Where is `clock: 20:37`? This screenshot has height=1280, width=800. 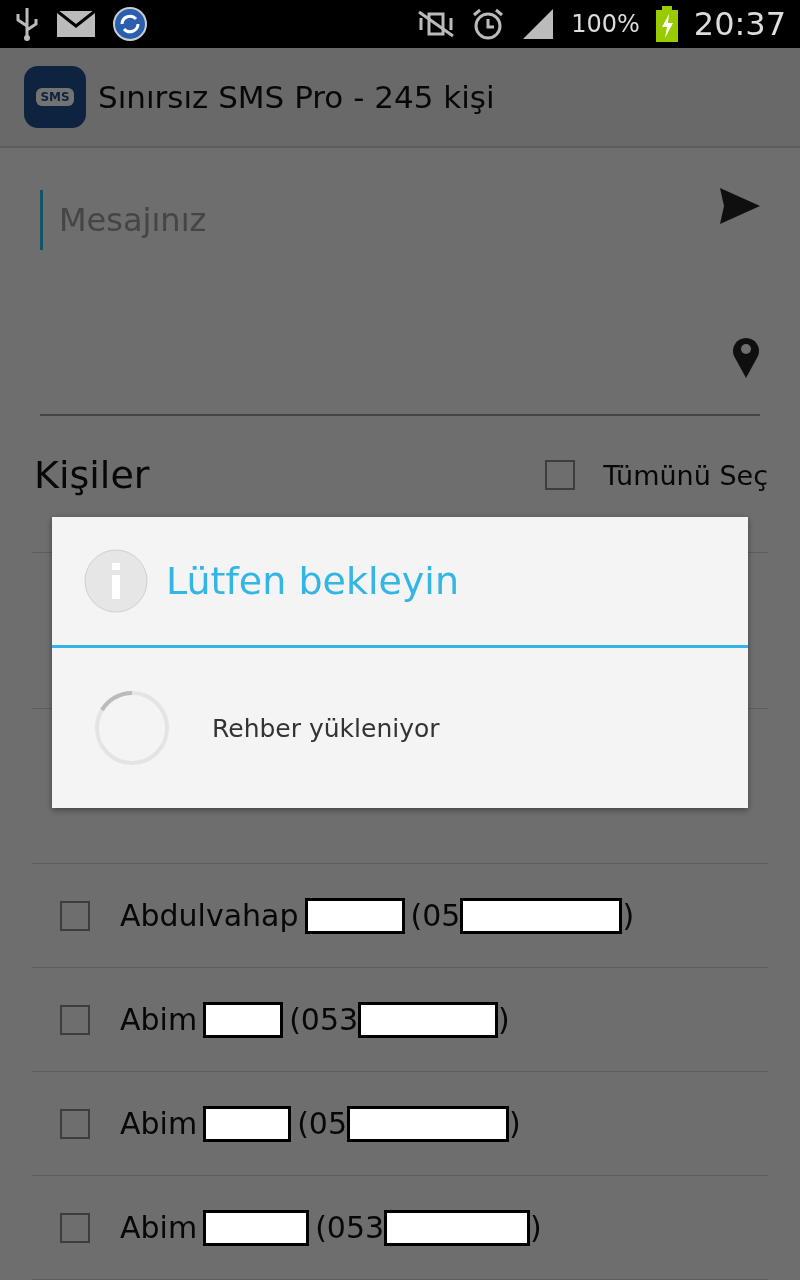 clock: 20:37 is located at coordinates (739, 24).